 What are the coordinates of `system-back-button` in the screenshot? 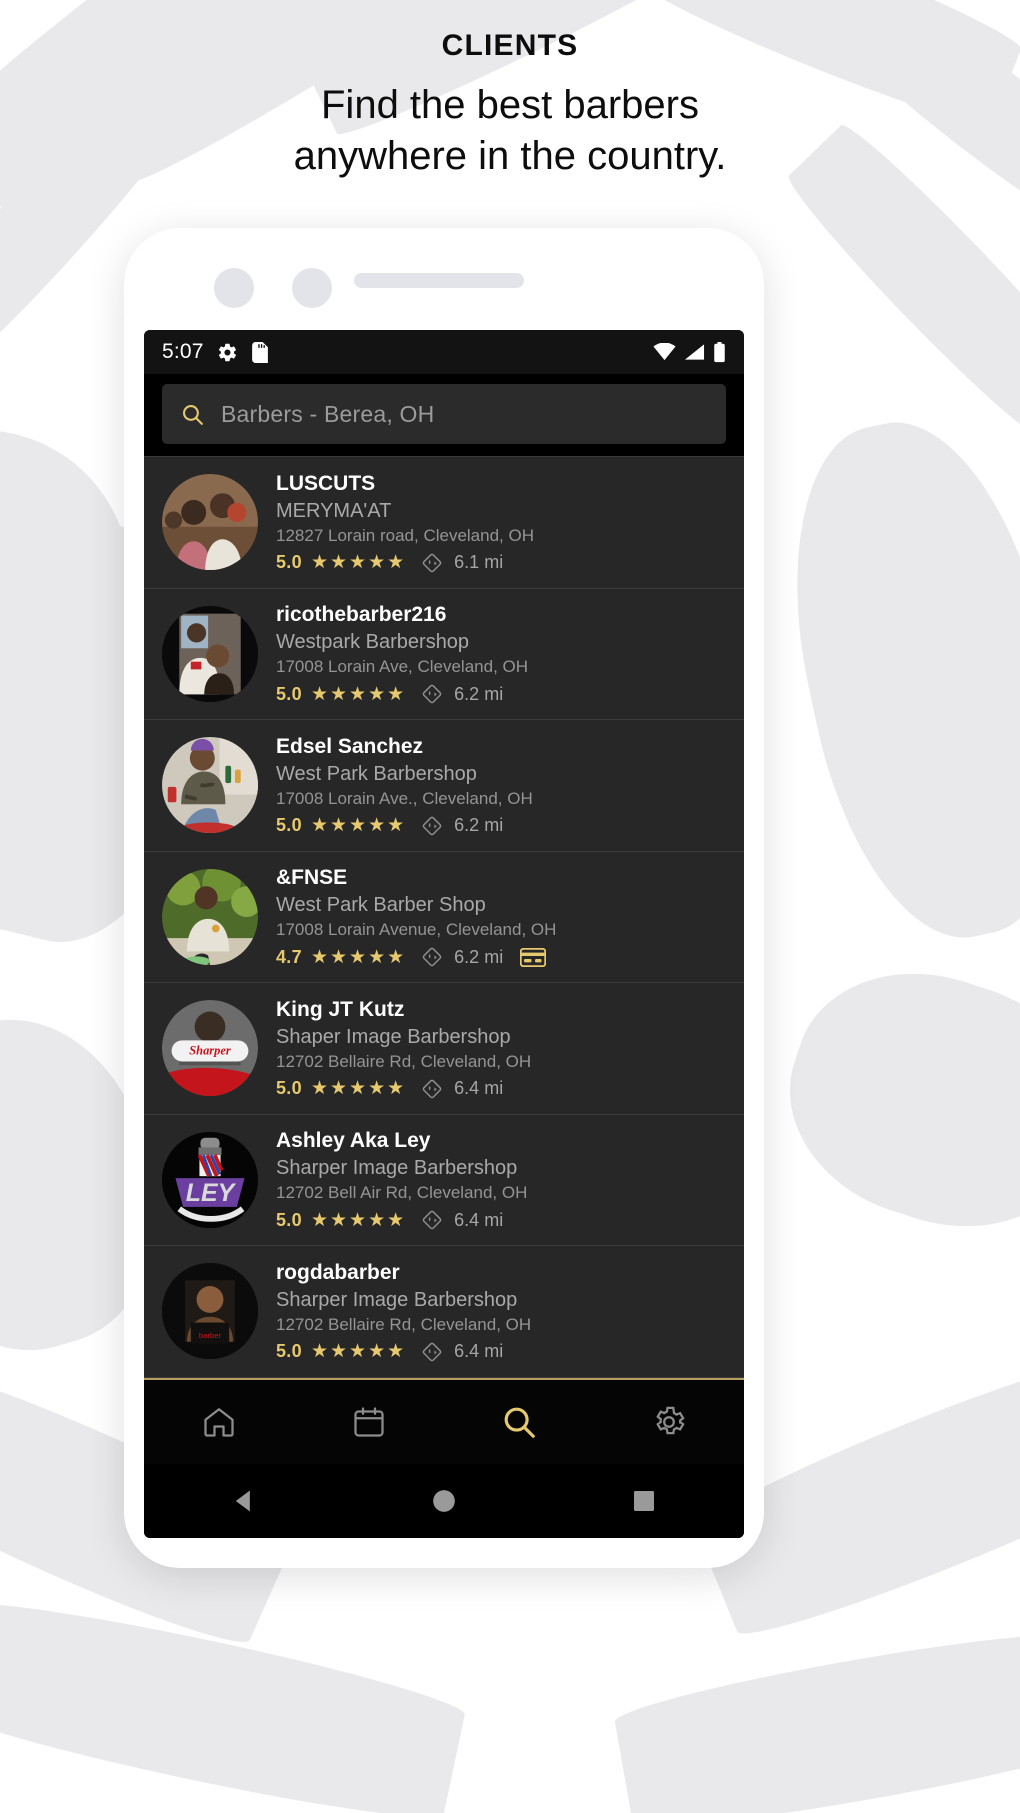 It's located at (244, 1501).